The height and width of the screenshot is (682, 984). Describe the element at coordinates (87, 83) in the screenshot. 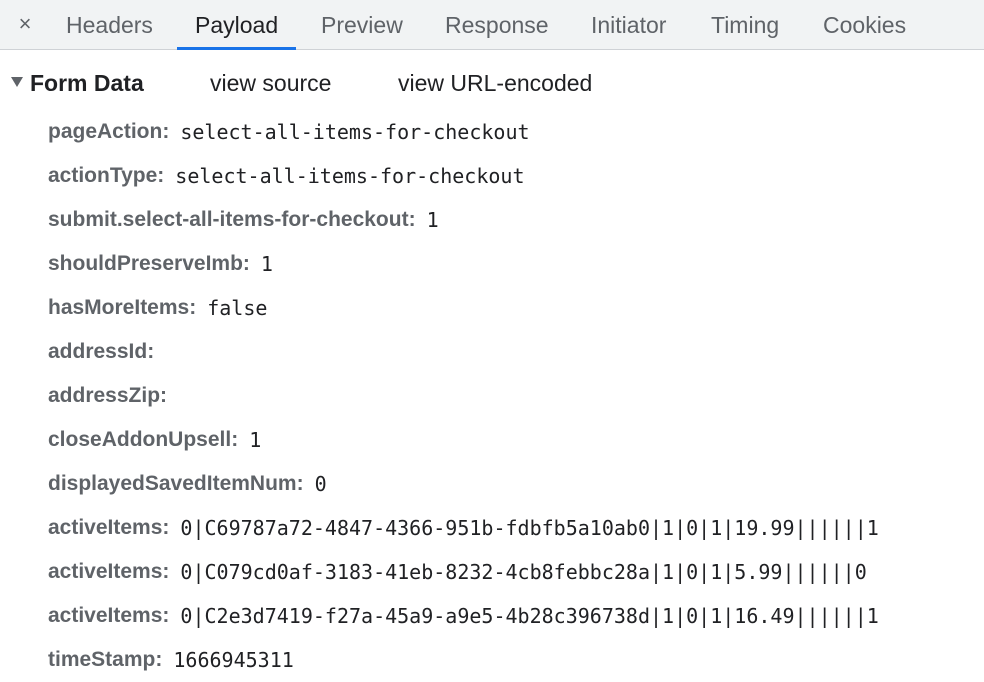

I see `section-title: Form Data` at that location.